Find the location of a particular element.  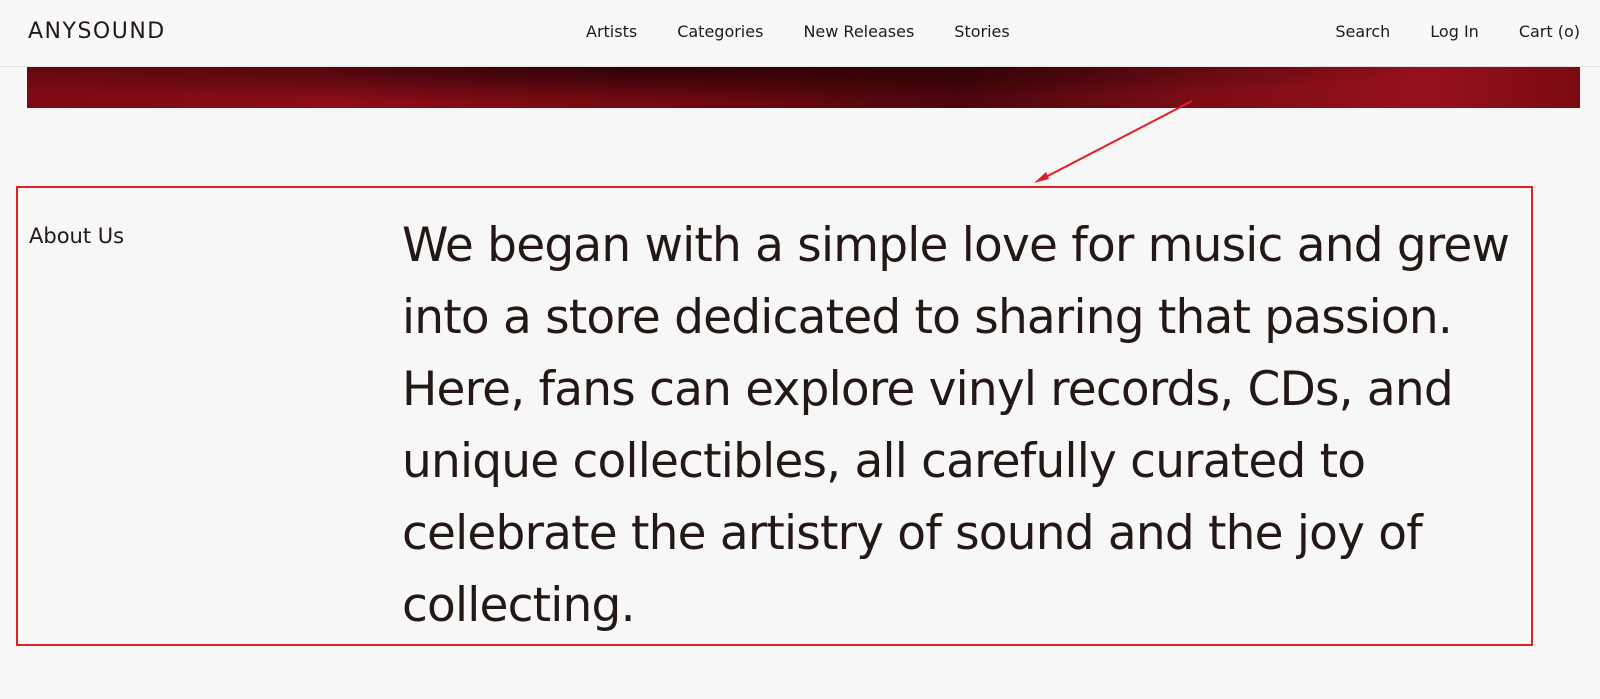

nav-new-releases: New Releases is located at coordinates (858, 32).